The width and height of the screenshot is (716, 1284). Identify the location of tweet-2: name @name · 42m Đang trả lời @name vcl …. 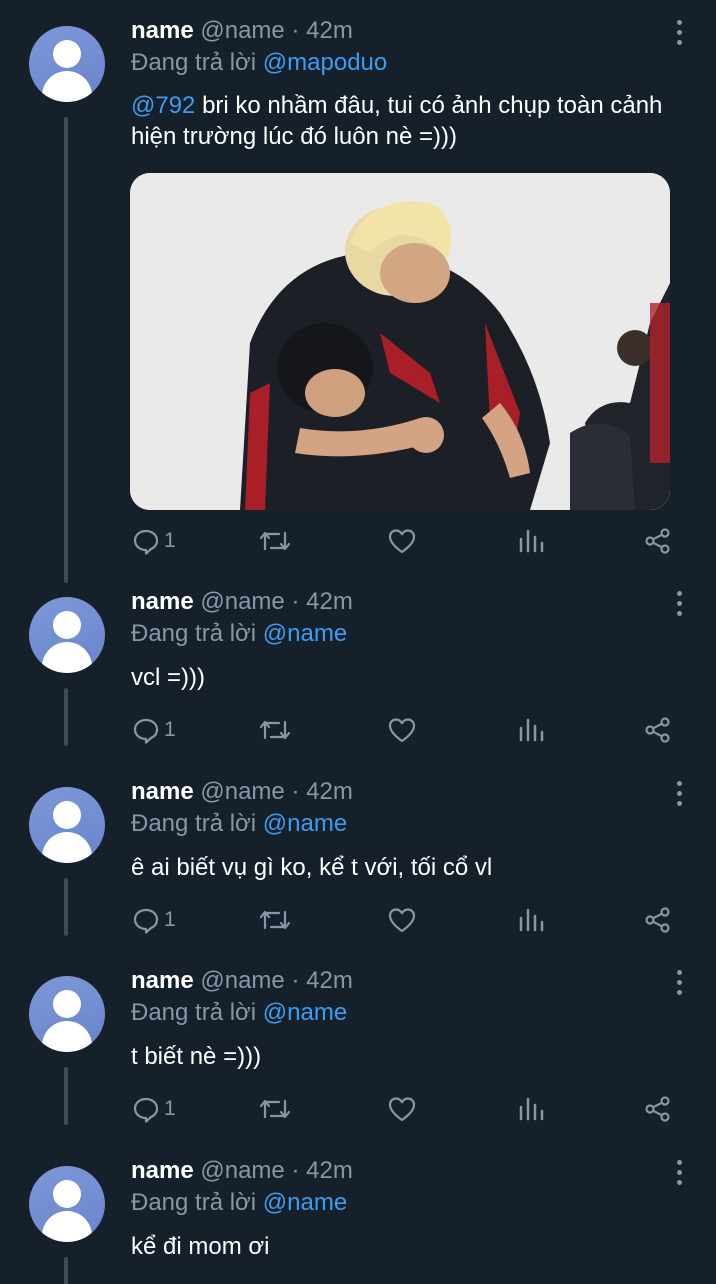
(358, 666).